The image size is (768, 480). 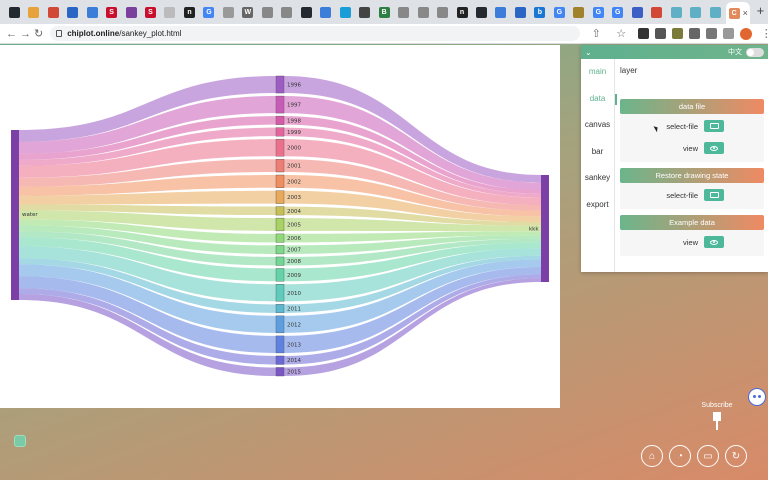 I want to click on footer-icon-bar: ⌂ ◔ ▭ ↻, so click(x=694, y=456).